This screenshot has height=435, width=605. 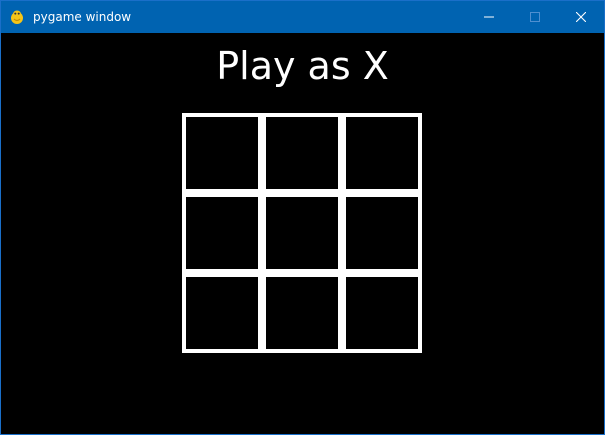 I want to click on board-cell-r3-c2, so click(x=302, y=313).